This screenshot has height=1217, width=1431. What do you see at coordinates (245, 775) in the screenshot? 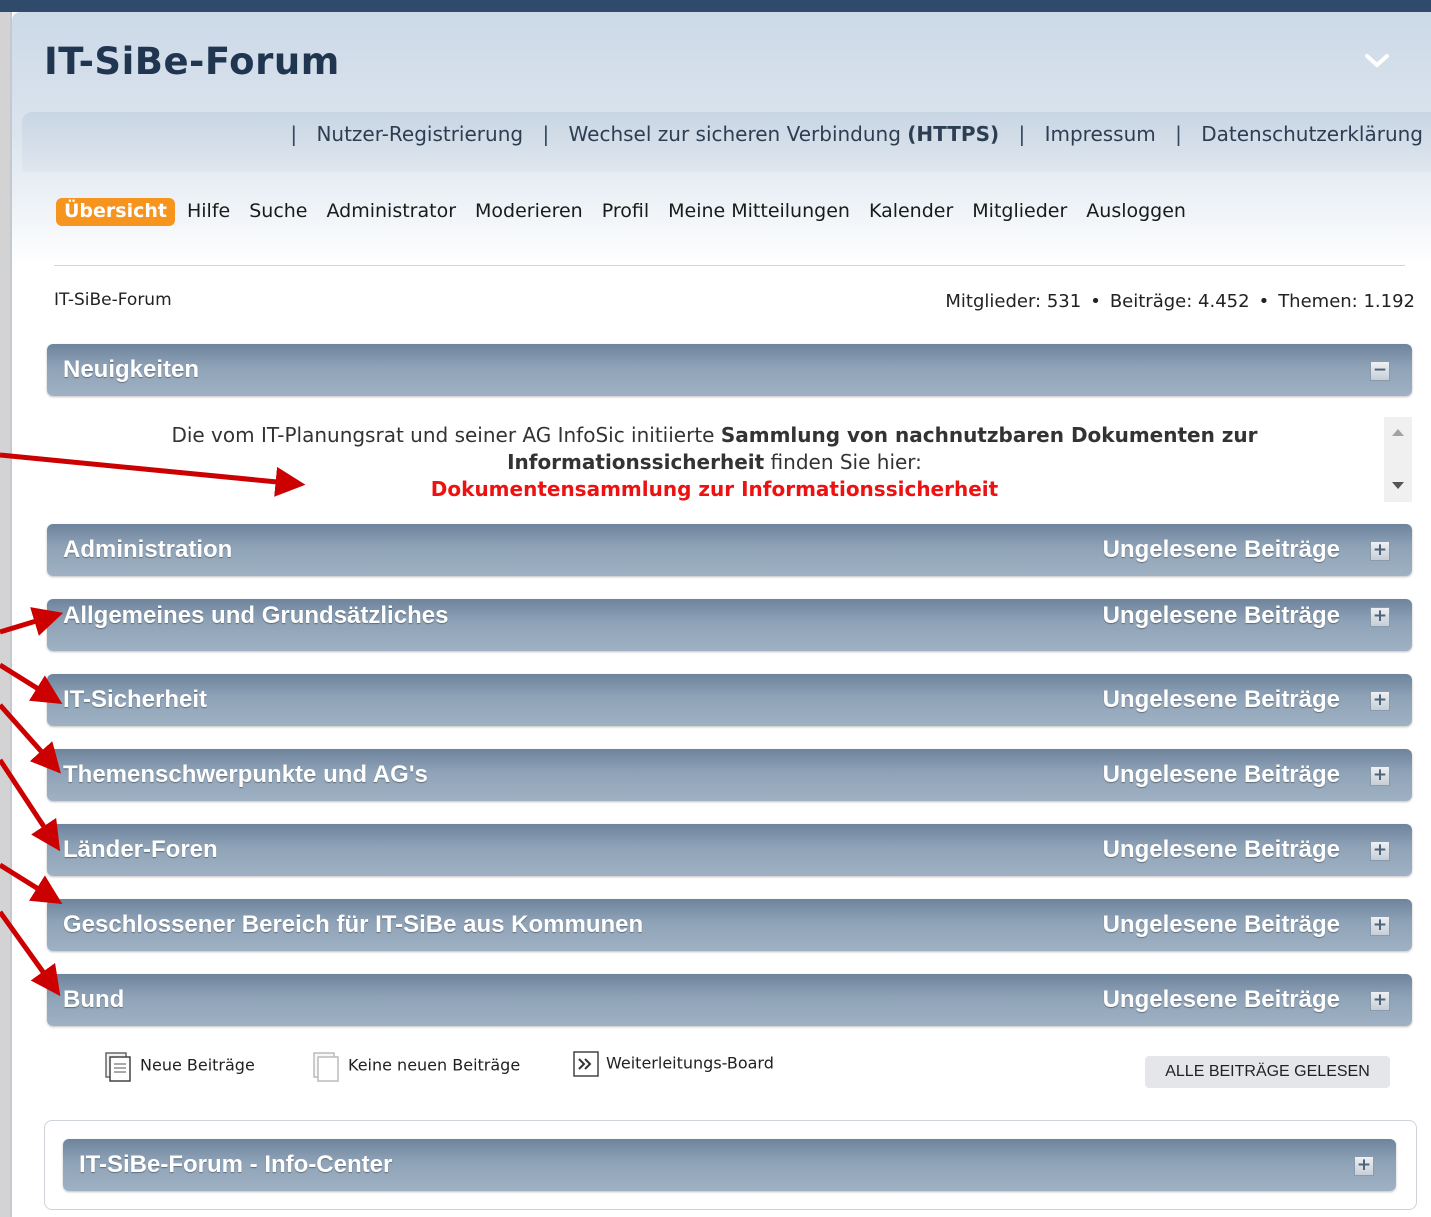
I see `category-title: Themenschwerpunkte und AG's` at bounding box center [245, 775].